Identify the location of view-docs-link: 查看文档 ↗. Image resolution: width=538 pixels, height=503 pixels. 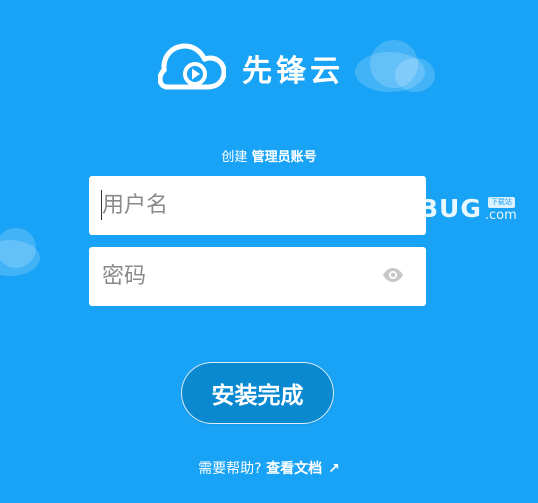
(303, 469).